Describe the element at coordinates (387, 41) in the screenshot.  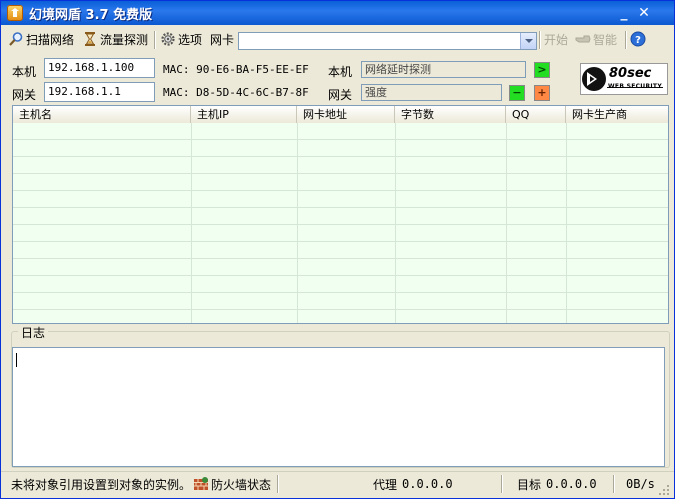
I see `nic-select` at that location.